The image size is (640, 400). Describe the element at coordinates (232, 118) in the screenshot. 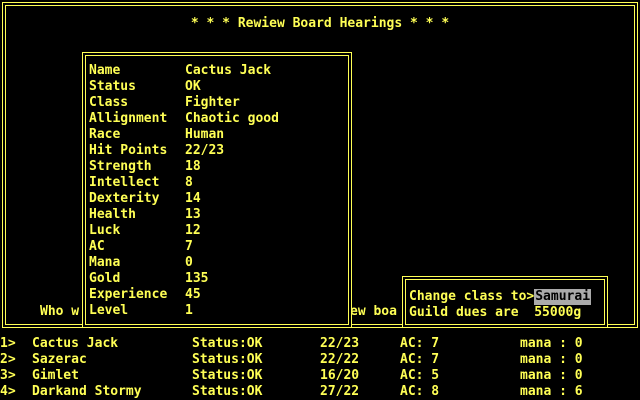

I see `sheet-value: Chaotic good` at that location.